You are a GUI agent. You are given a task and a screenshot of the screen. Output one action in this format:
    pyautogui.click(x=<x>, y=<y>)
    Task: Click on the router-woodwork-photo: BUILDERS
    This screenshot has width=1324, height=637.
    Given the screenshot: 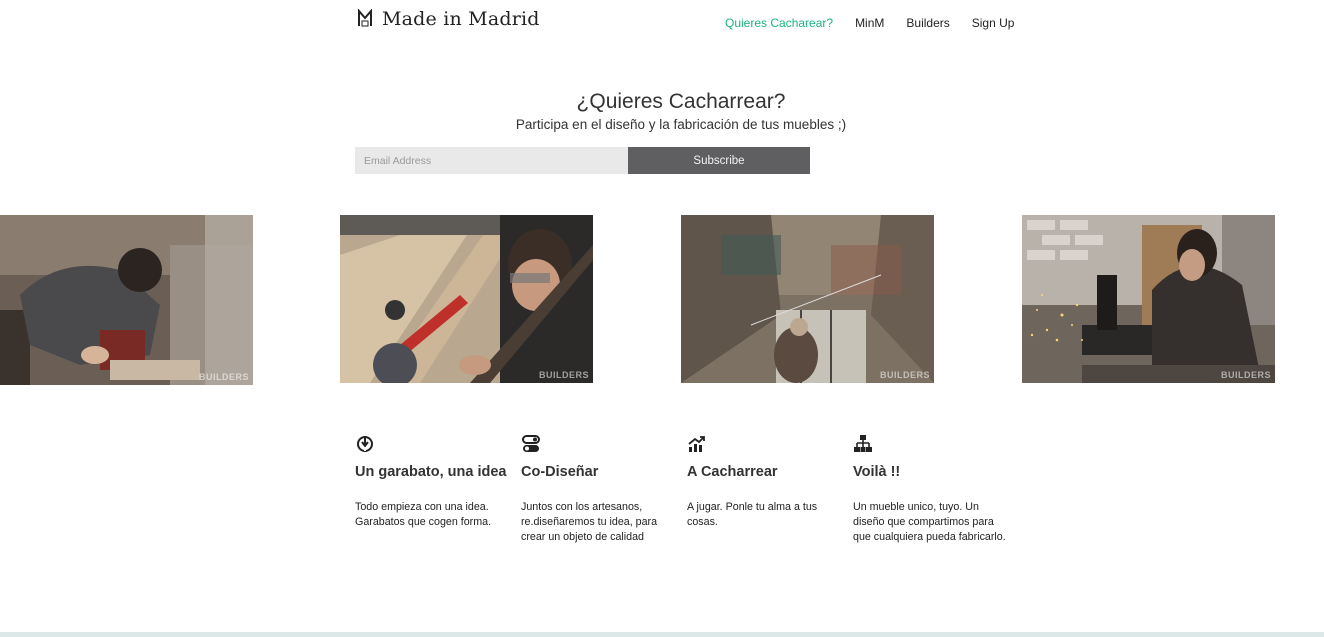 What is the action you would take?
    pyautogui.click(x=126, y=300)
    